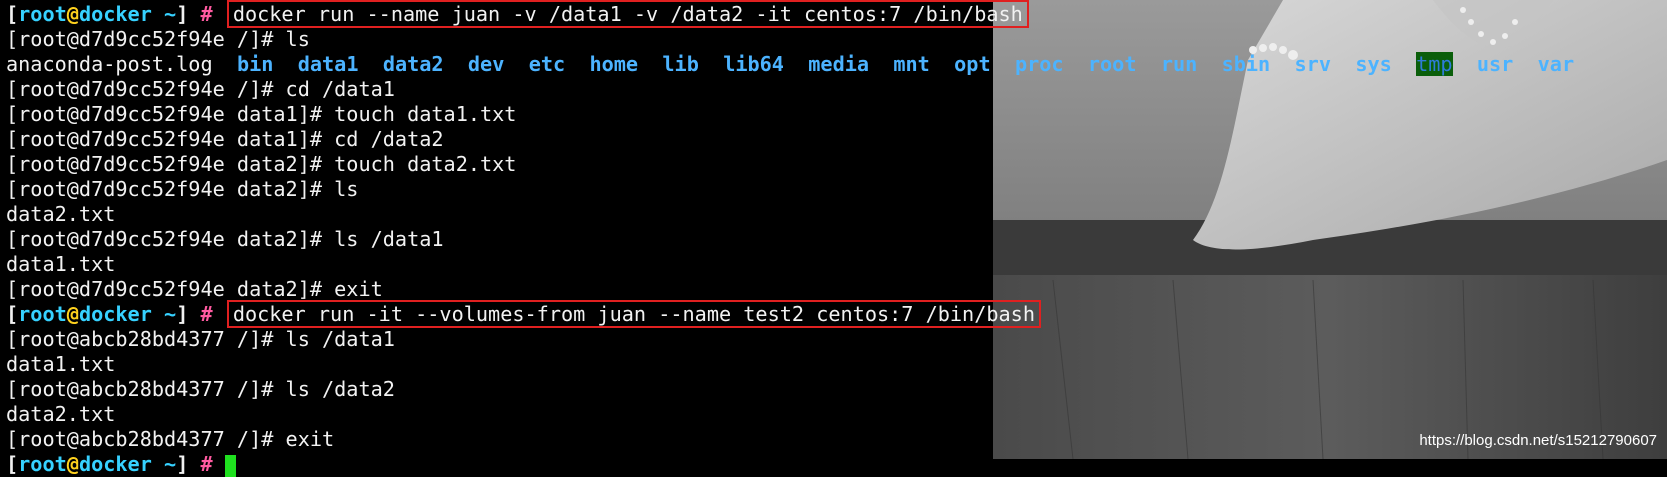 The height and width of the screenshot is (477, 1667). What do you see at coordinates (1179, 64) in the screenshot?
I see `listing-entry: run` at bounding box center [1179, 64].